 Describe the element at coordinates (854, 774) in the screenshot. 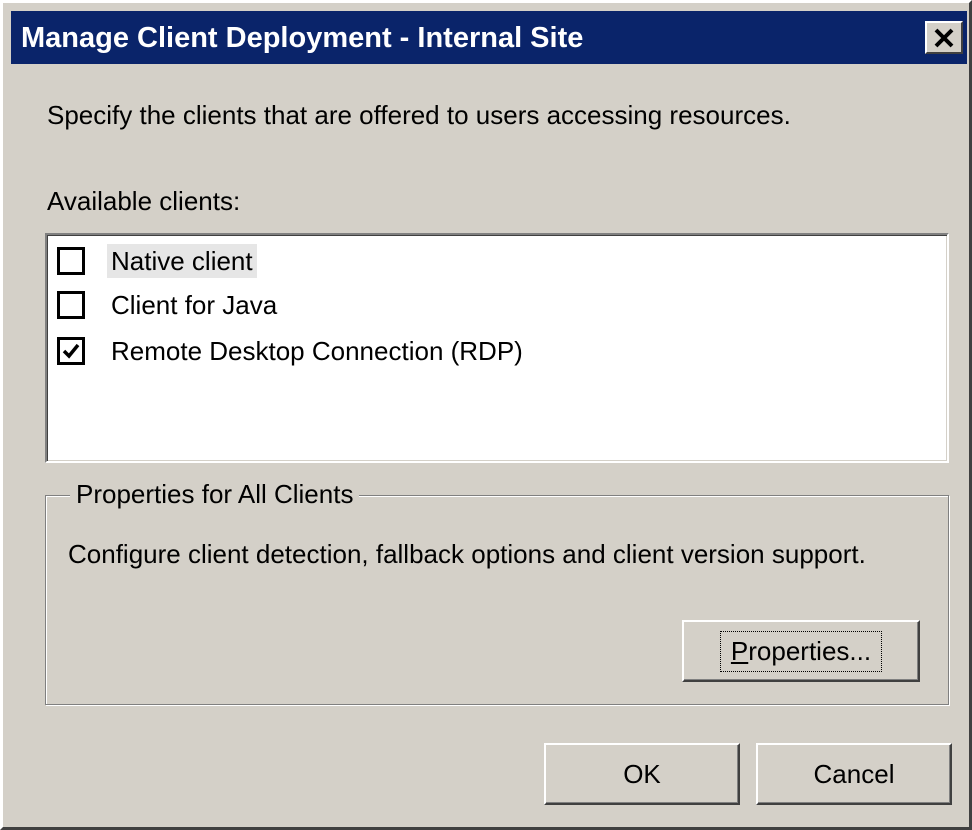

I see `cancel-button: Cancel` at that location.